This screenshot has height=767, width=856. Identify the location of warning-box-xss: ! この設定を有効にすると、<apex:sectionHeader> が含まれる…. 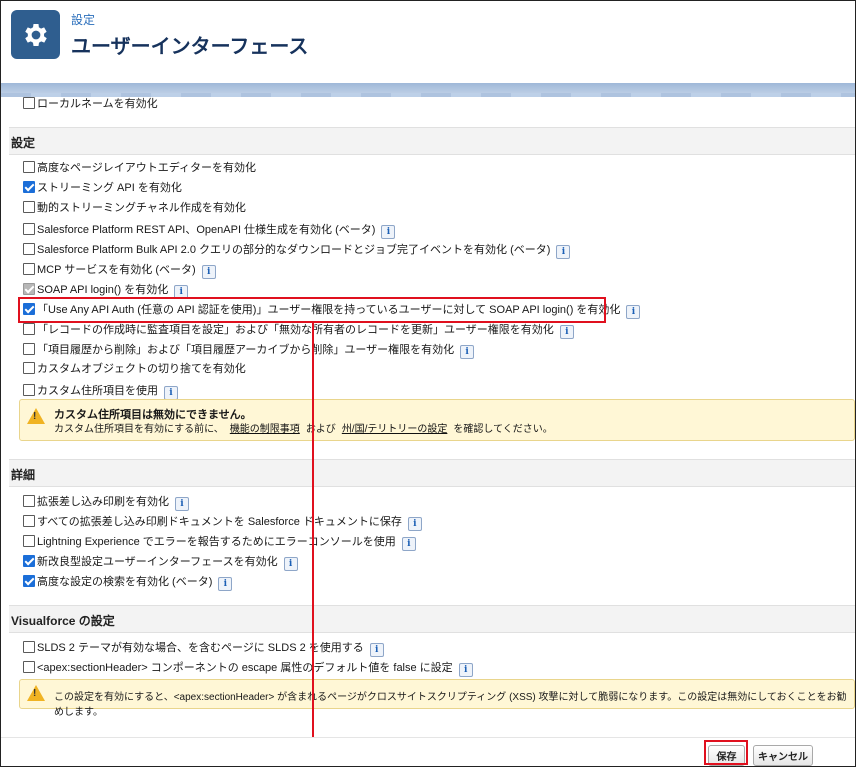
(437, 698).